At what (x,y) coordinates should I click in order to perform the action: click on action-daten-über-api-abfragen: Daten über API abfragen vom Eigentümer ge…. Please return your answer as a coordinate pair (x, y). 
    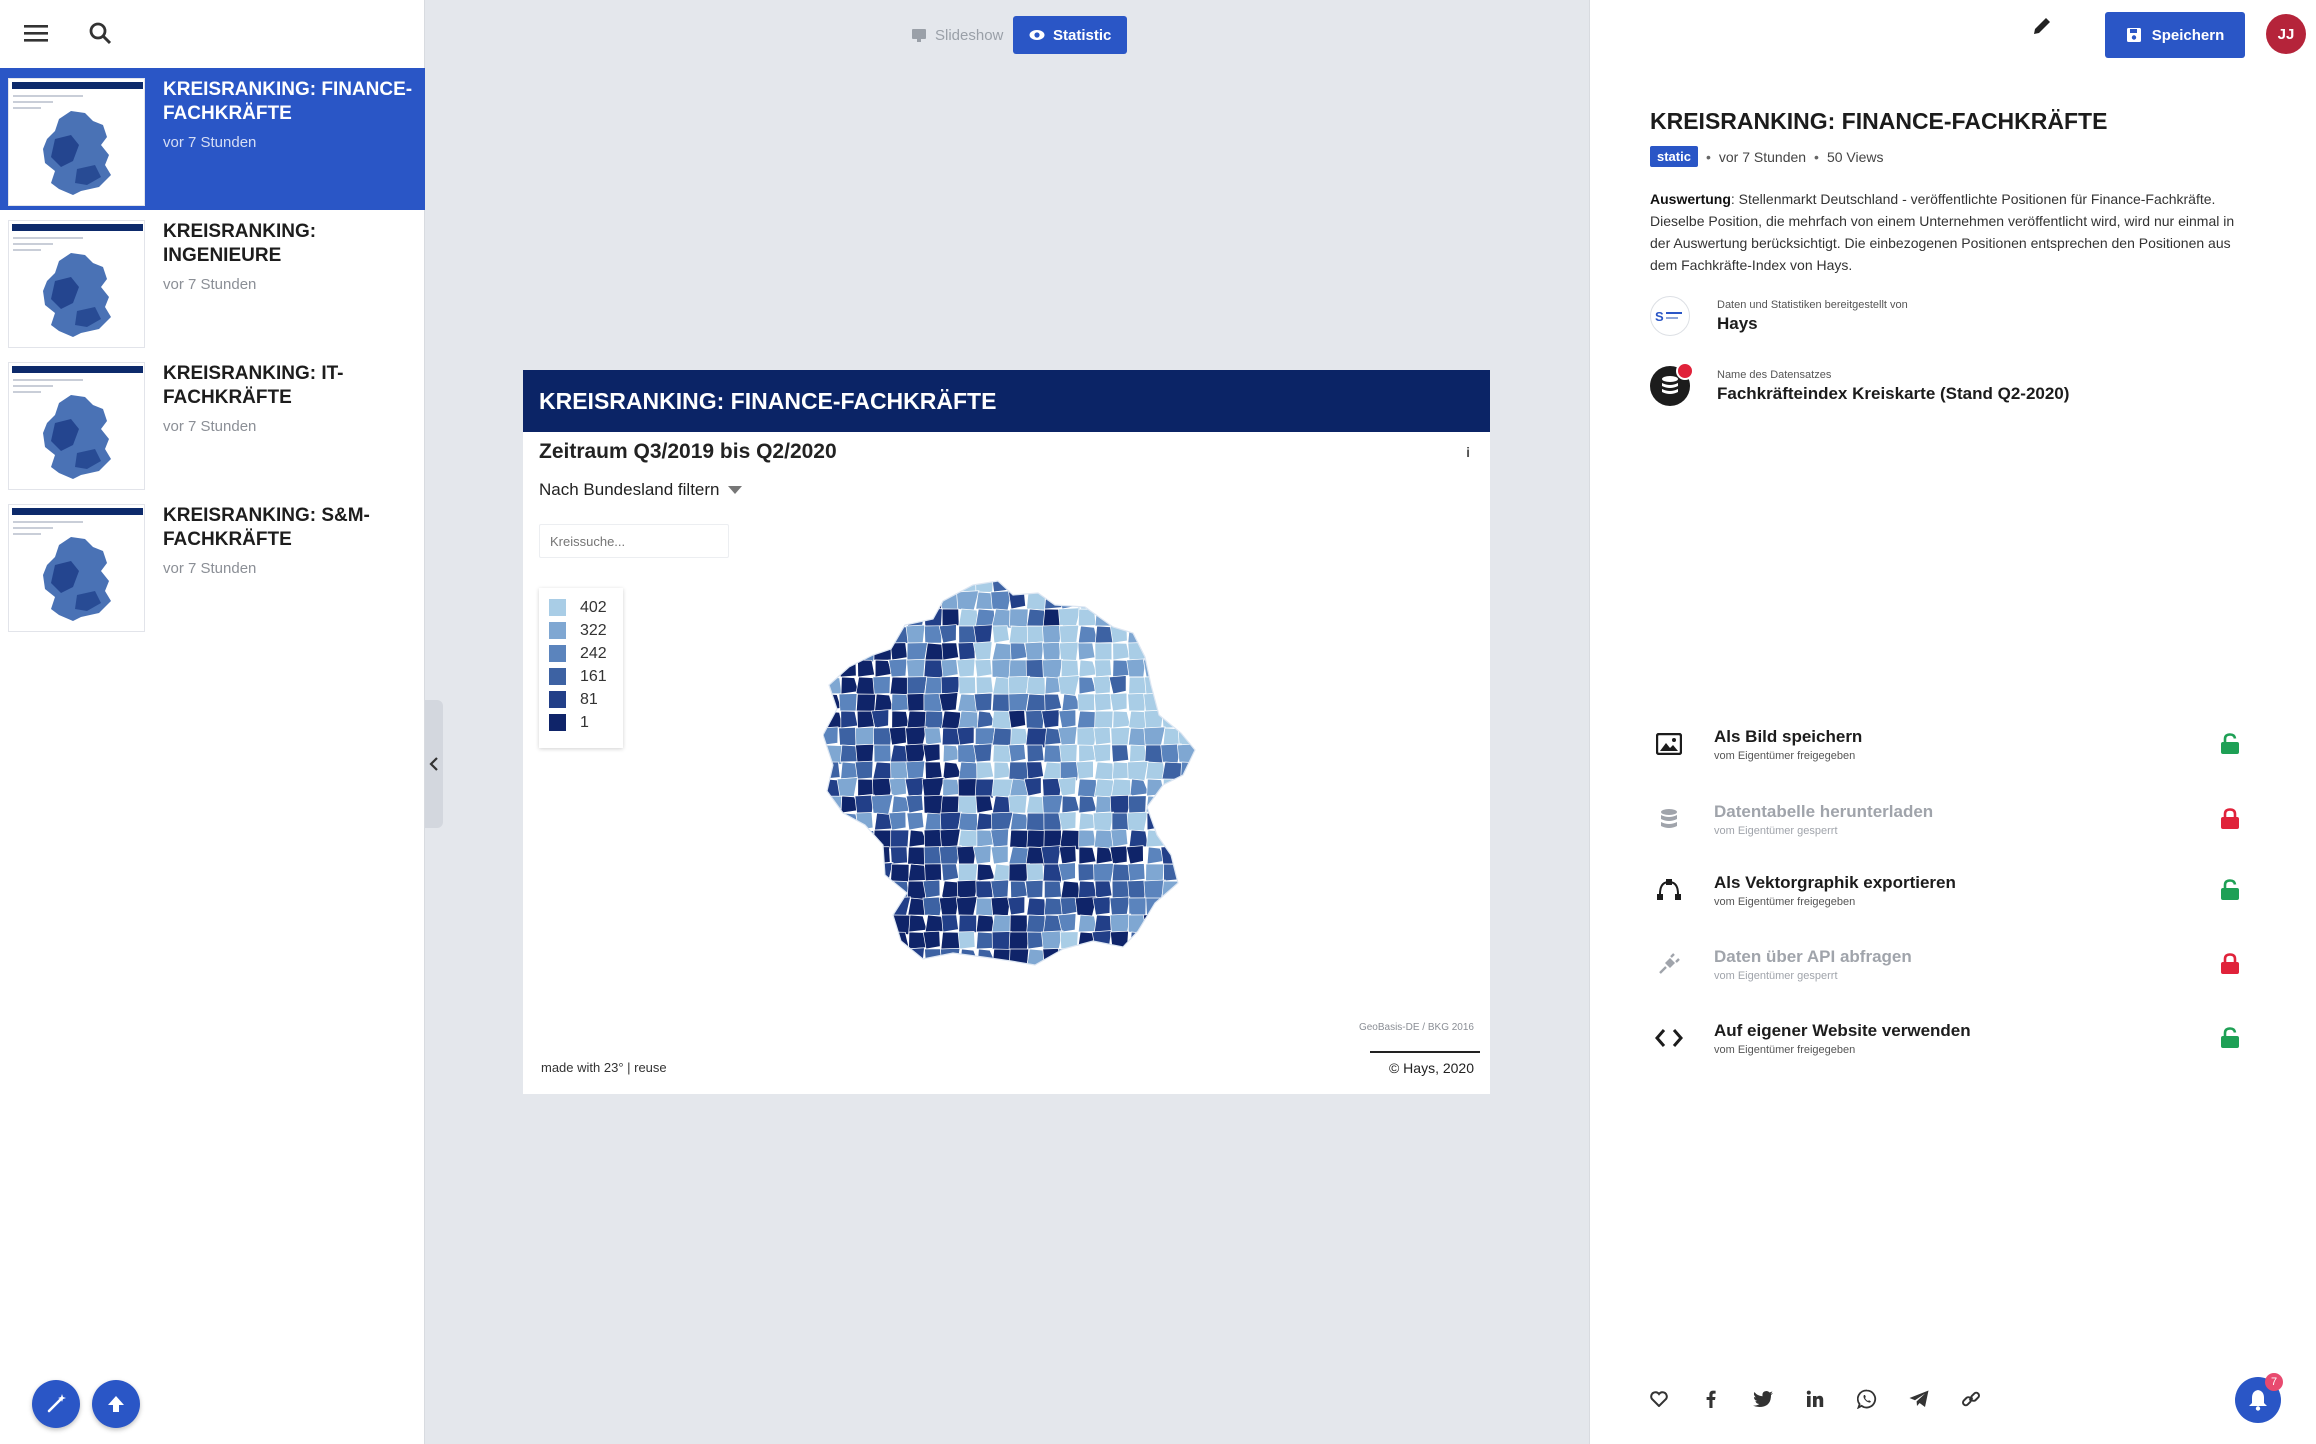
    Looking at the image, I should click on (1950, 964).